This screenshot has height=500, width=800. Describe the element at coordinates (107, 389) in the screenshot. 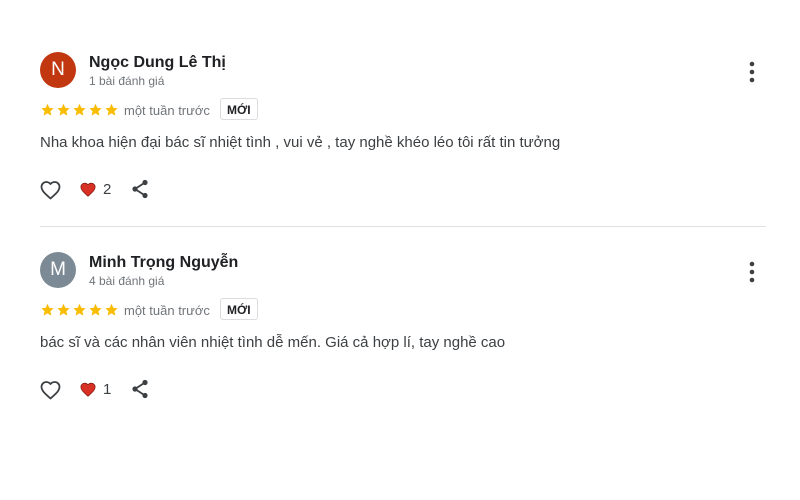

I see `reaction-count: 1` at that location.